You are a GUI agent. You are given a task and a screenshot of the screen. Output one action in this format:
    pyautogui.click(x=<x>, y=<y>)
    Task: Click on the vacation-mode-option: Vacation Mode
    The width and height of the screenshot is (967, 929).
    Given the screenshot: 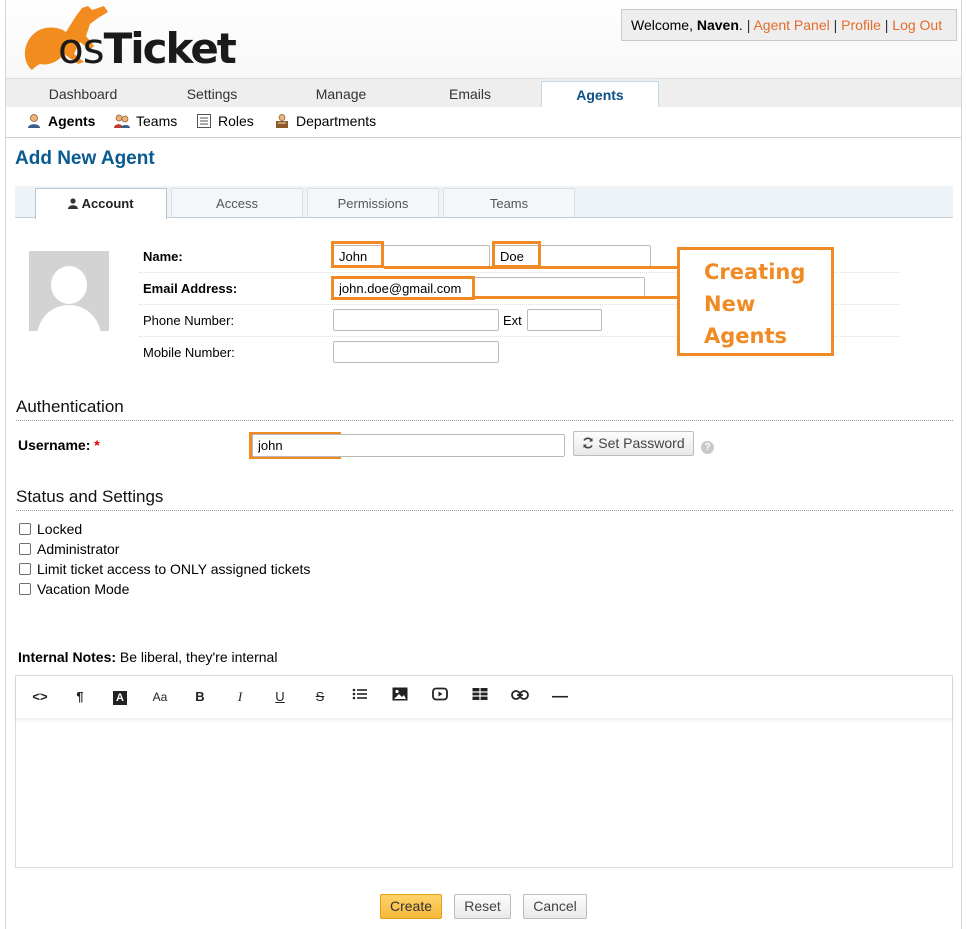 What is the action you would take?
    pyautogui.click(x=74, y=589)
    